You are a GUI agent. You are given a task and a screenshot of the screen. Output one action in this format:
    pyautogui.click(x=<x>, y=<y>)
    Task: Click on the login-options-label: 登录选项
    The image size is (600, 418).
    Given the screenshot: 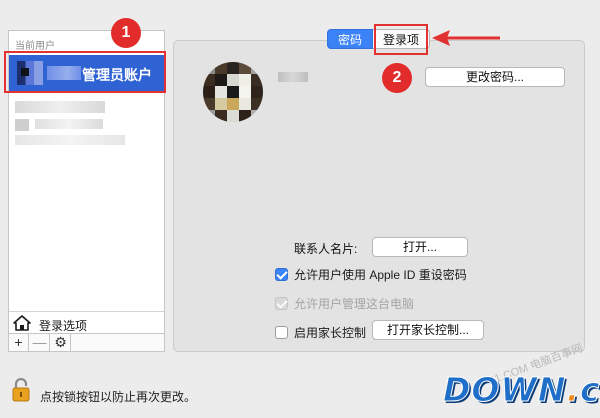 What is the action you would take?
    pyautogui.click(x=63, y=326)
    